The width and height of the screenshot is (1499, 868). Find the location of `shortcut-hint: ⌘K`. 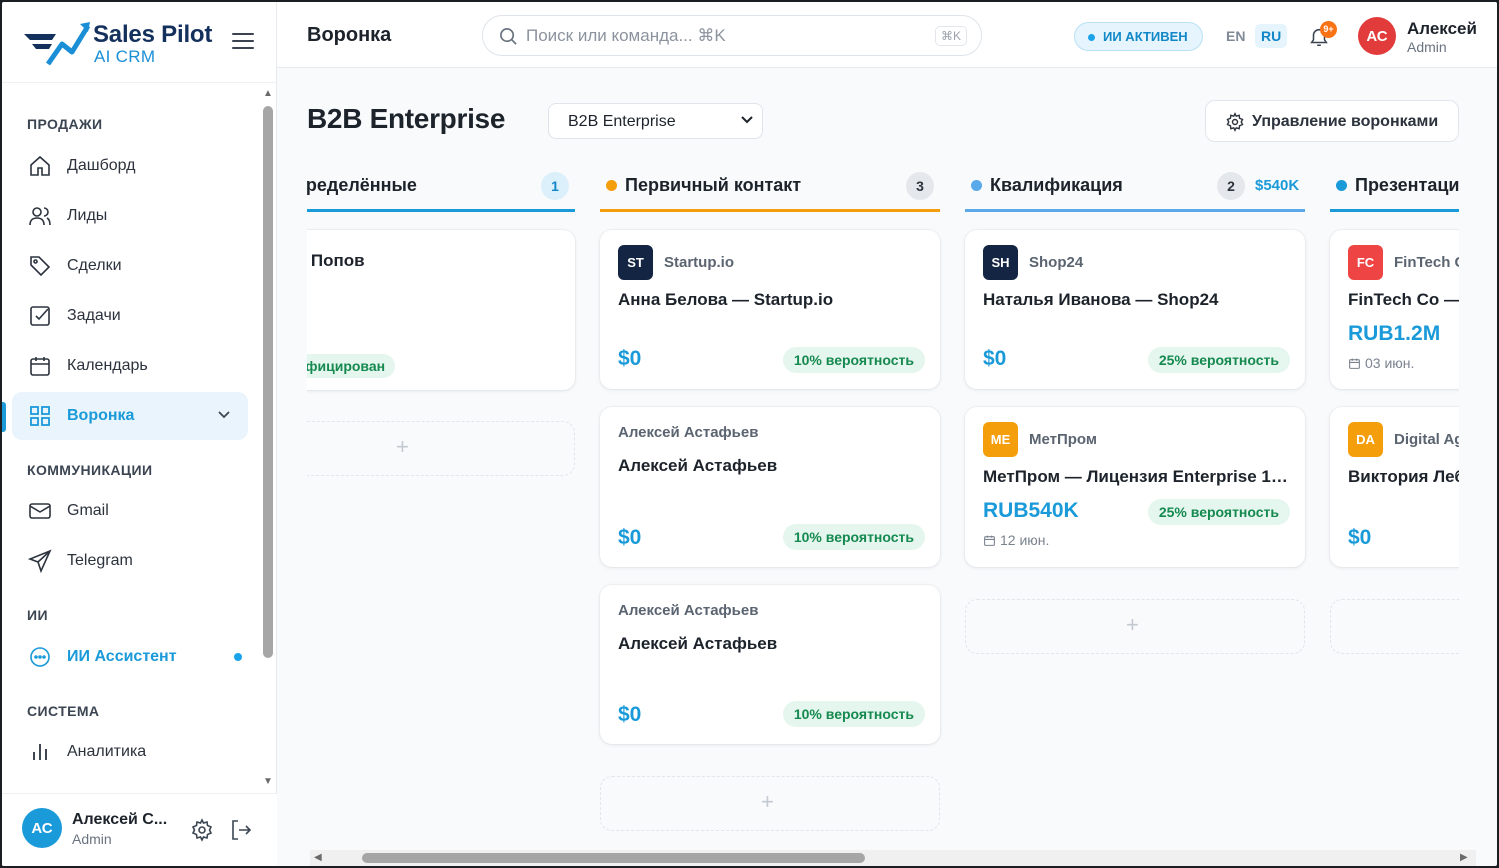

shortcut-hint: ⌘K is located at coordinates (950, 36).